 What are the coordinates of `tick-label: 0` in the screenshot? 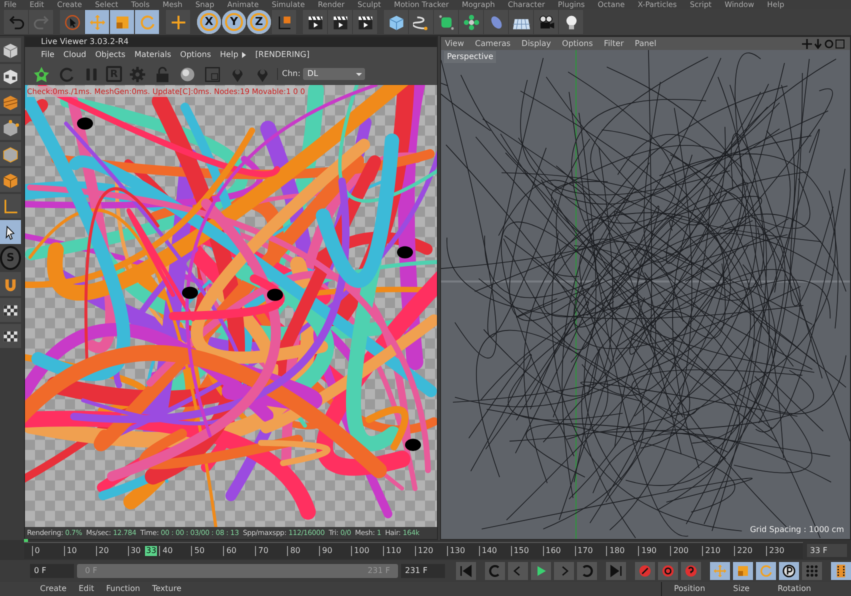 It's located at (36, 551).